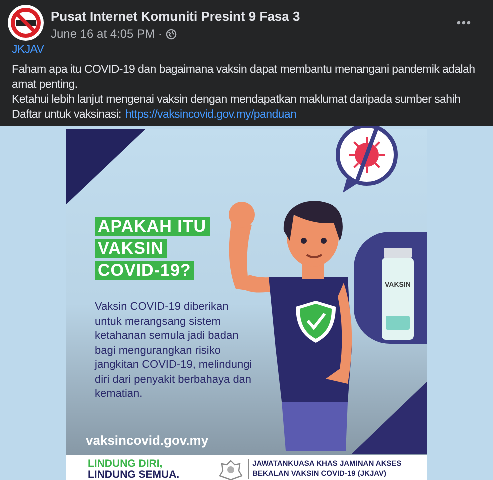 This screenshot has height=480, width=493. I want to click on hashtag-link: JKJAV, so click(28, 50).